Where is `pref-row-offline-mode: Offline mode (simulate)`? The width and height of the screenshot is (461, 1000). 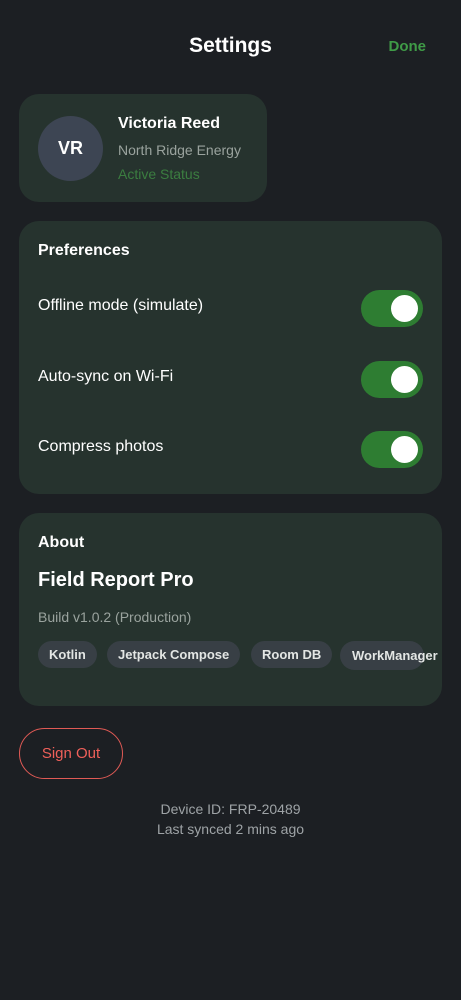 pref-row-offline-mode: Offline mode (simulate) is located at coordinates (230, 307).